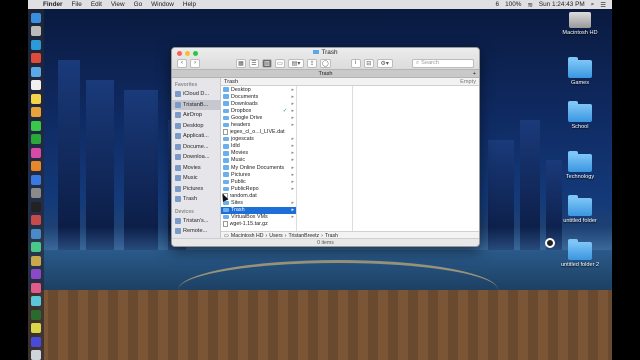 The width and height of the screenshot is (640, 360). I want to click on battery-percent: 100%, so click(513, 4).